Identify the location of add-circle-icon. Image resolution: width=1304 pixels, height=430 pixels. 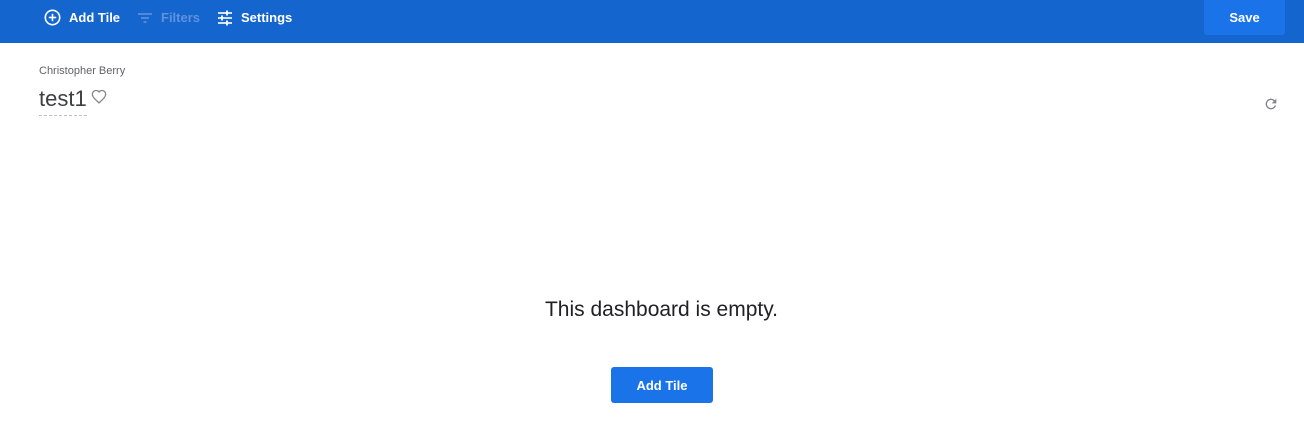
(52, 17).